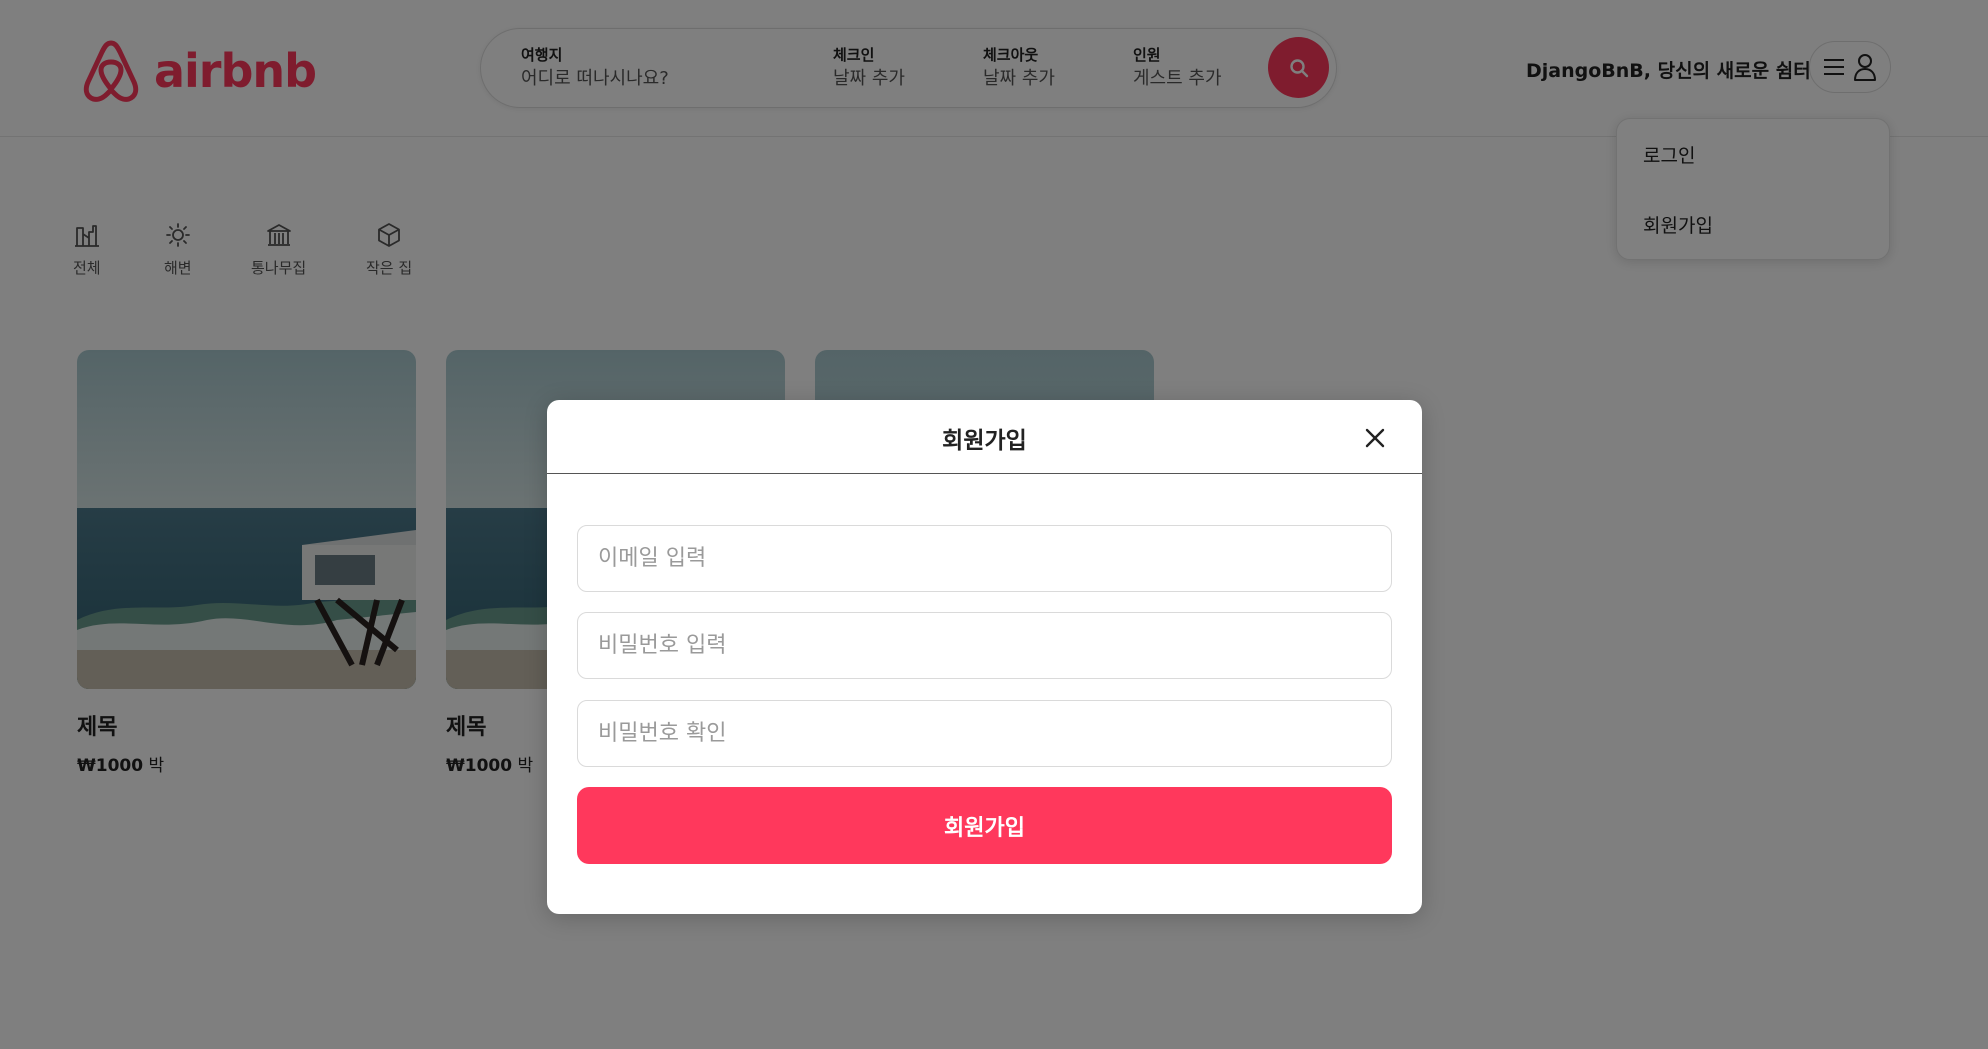  I want to click on password-confirm-input, so click(984, 733).